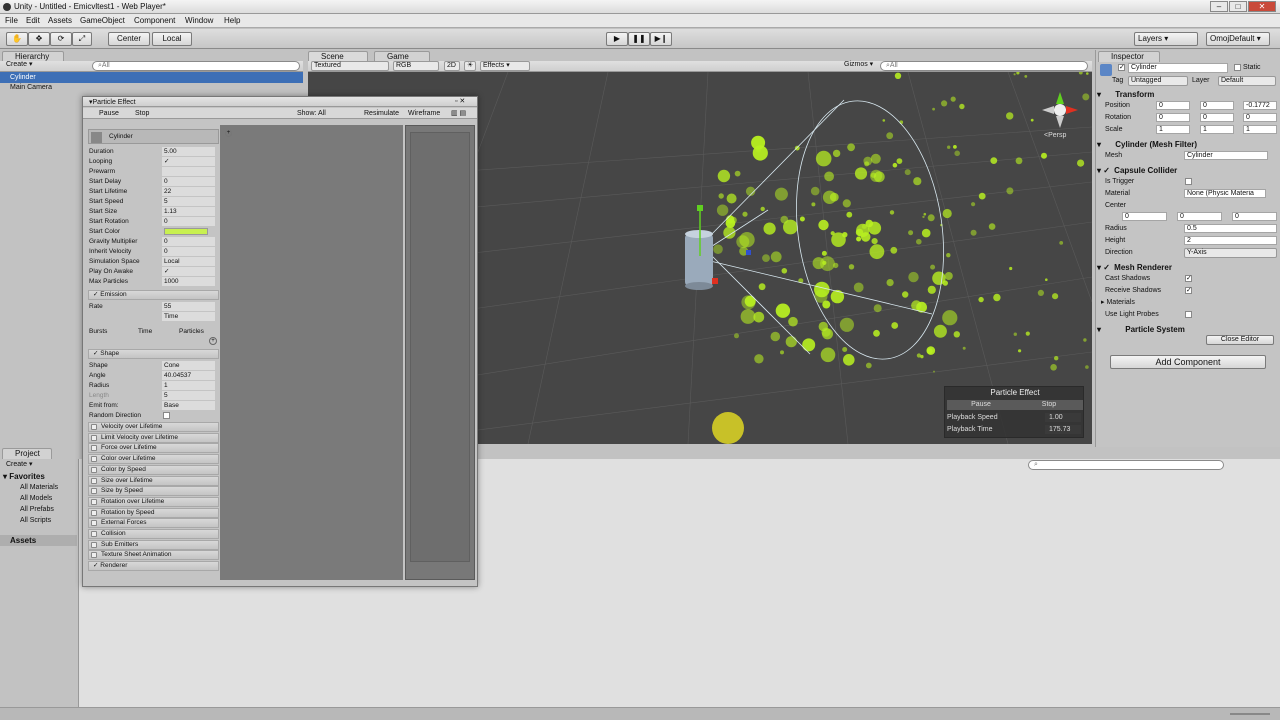 This screenshot has height=720, width=1280. What do you see at coordinates (154, 20) in the screenshot?
I see `menu-component: Component` at bounding box center [154, 20].